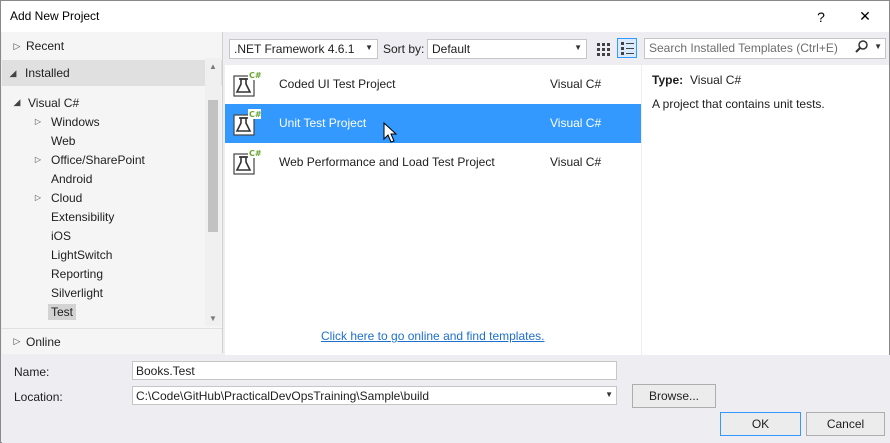 The image size is (890, 443). I want to click on tree-item-silverlight: Silverlight, so click(69, 292).